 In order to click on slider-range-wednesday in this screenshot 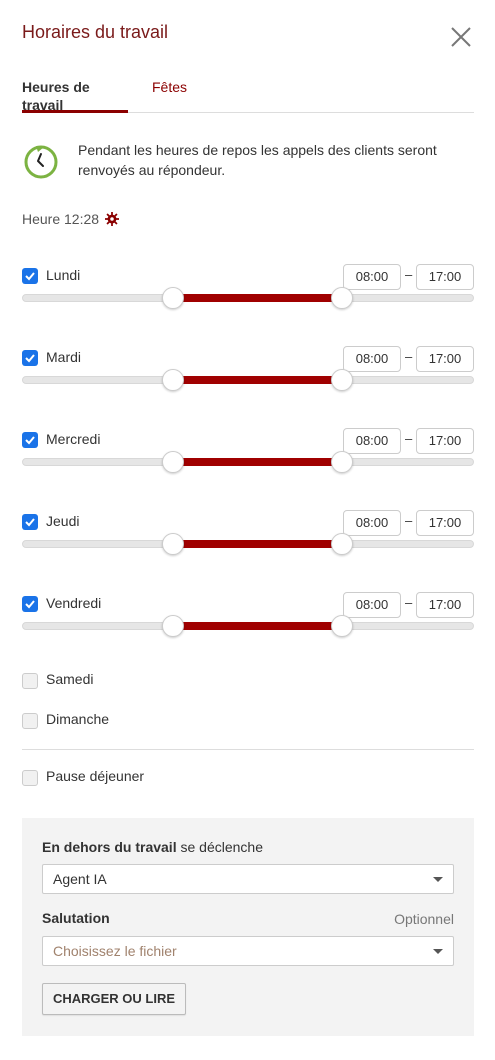, I will do `click(257, 462)`.